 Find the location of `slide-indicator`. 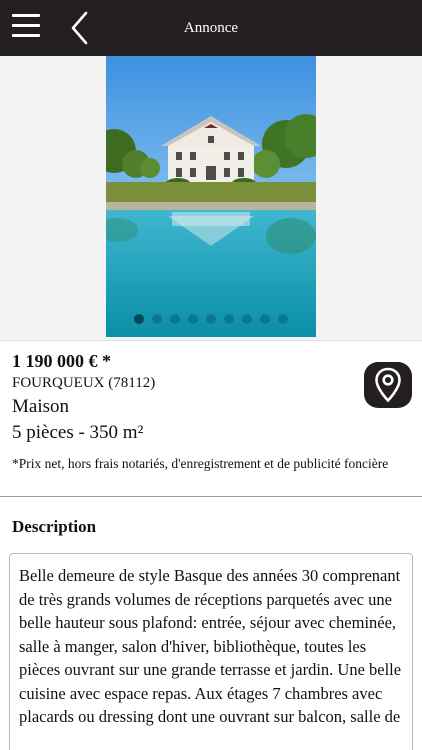

slide-indicator is located at coordinates (211, 321).